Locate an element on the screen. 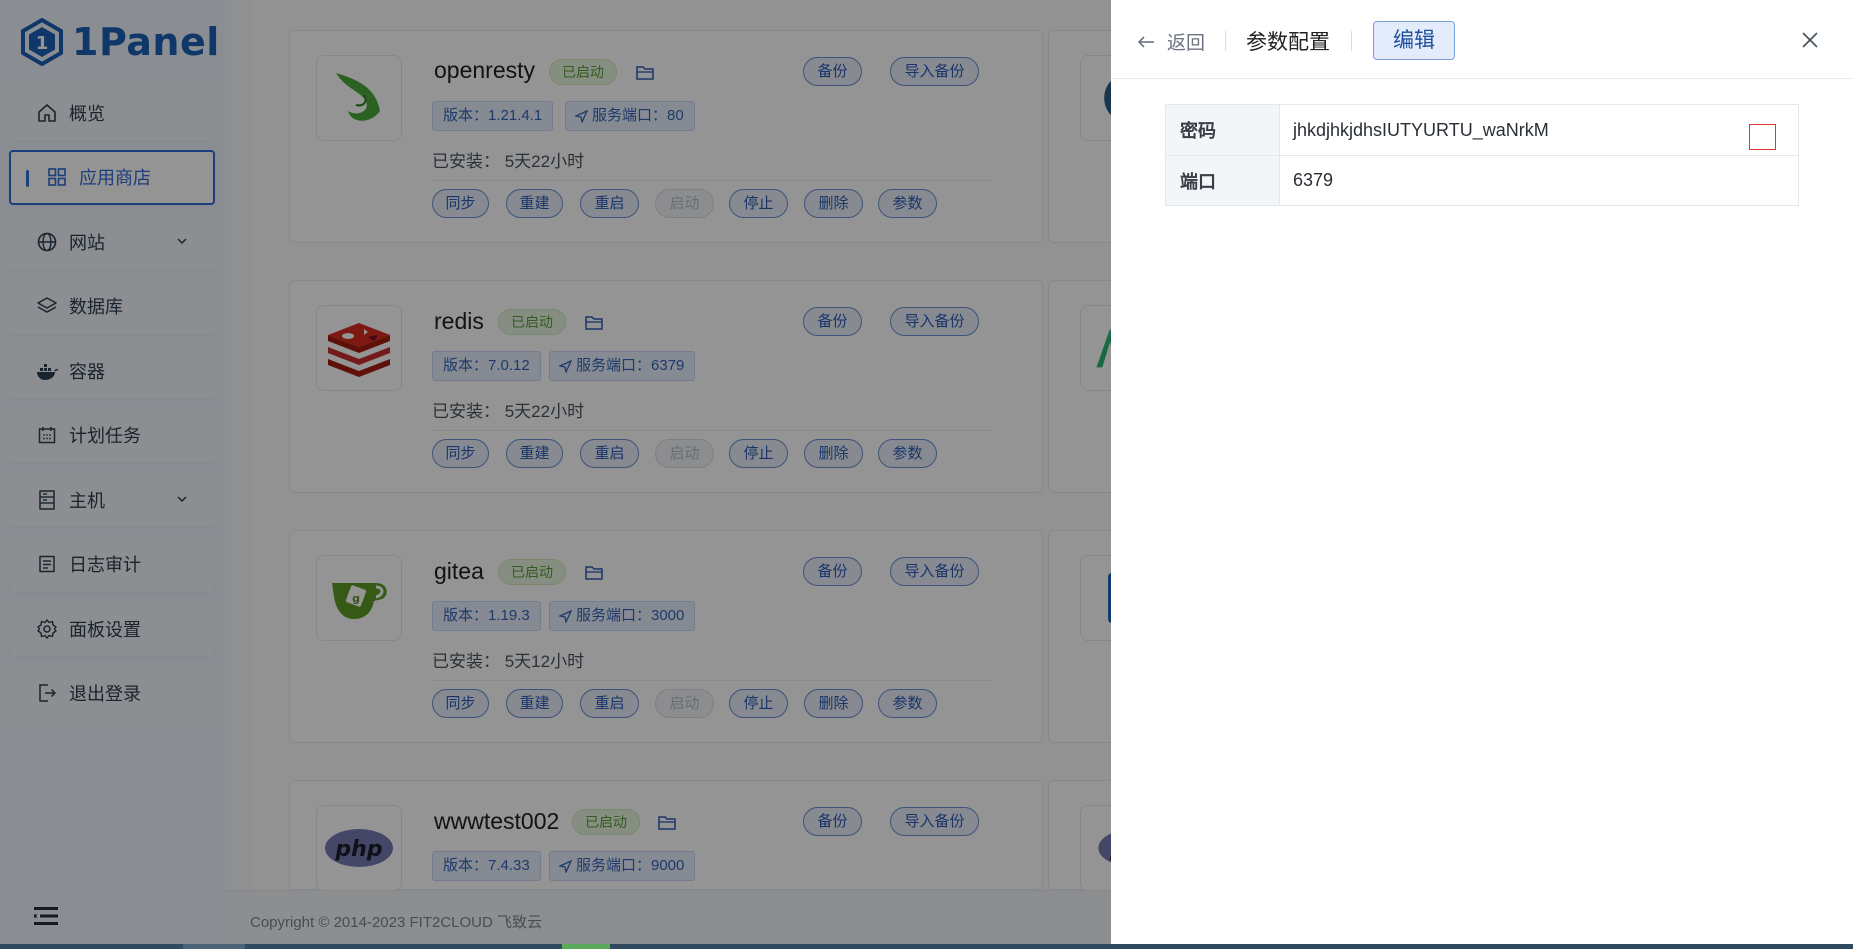  param-key: 端口 is located at coordinates (1223, 180).